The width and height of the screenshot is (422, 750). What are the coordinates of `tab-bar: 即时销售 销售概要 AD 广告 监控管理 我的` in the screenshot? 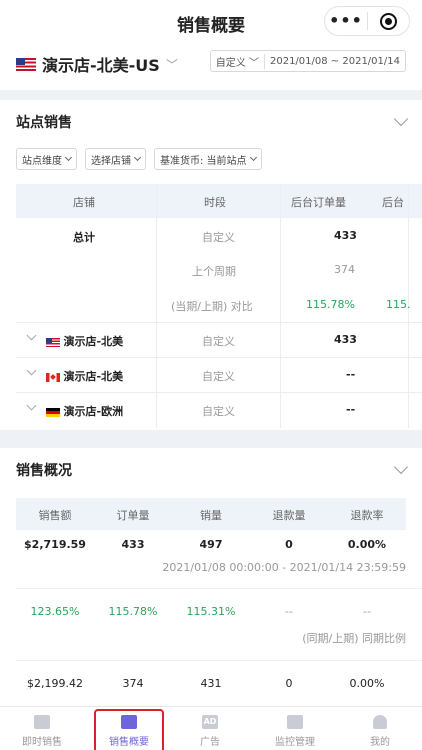 It's located at (211, 728).